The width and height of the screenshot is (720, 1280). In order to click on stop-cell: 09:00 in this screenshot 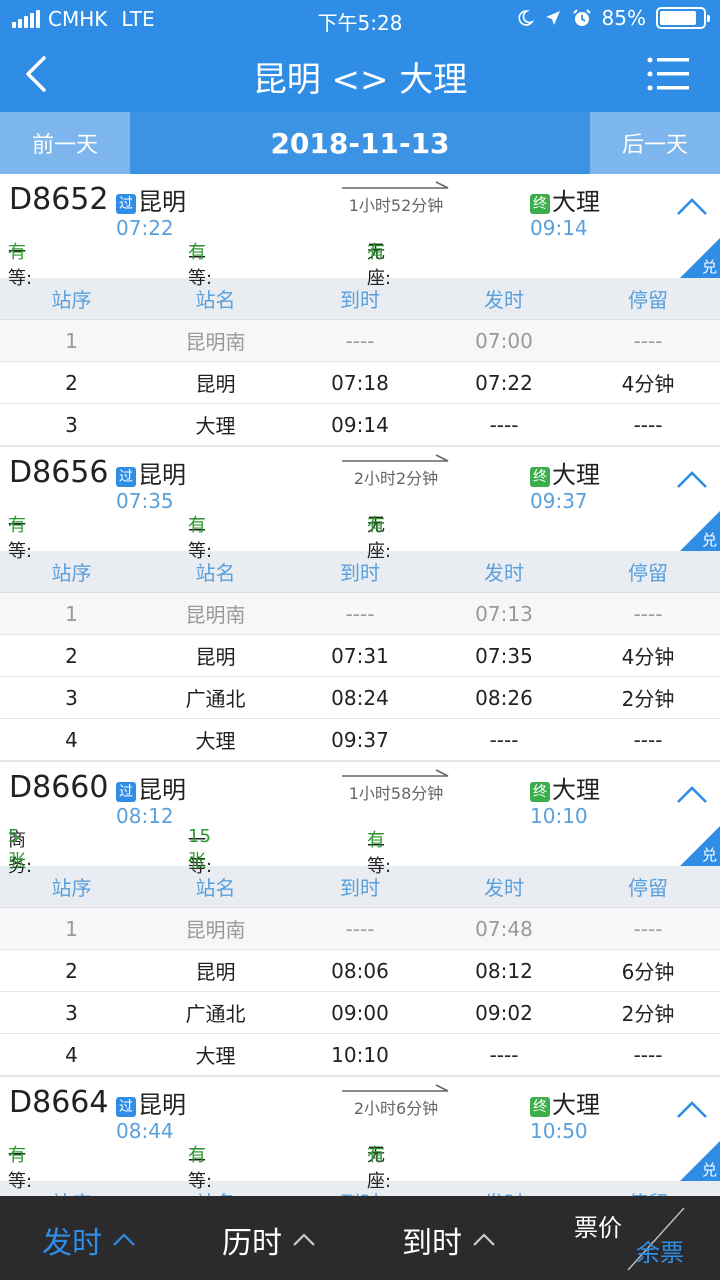, I will do `click(360, 1012)`.